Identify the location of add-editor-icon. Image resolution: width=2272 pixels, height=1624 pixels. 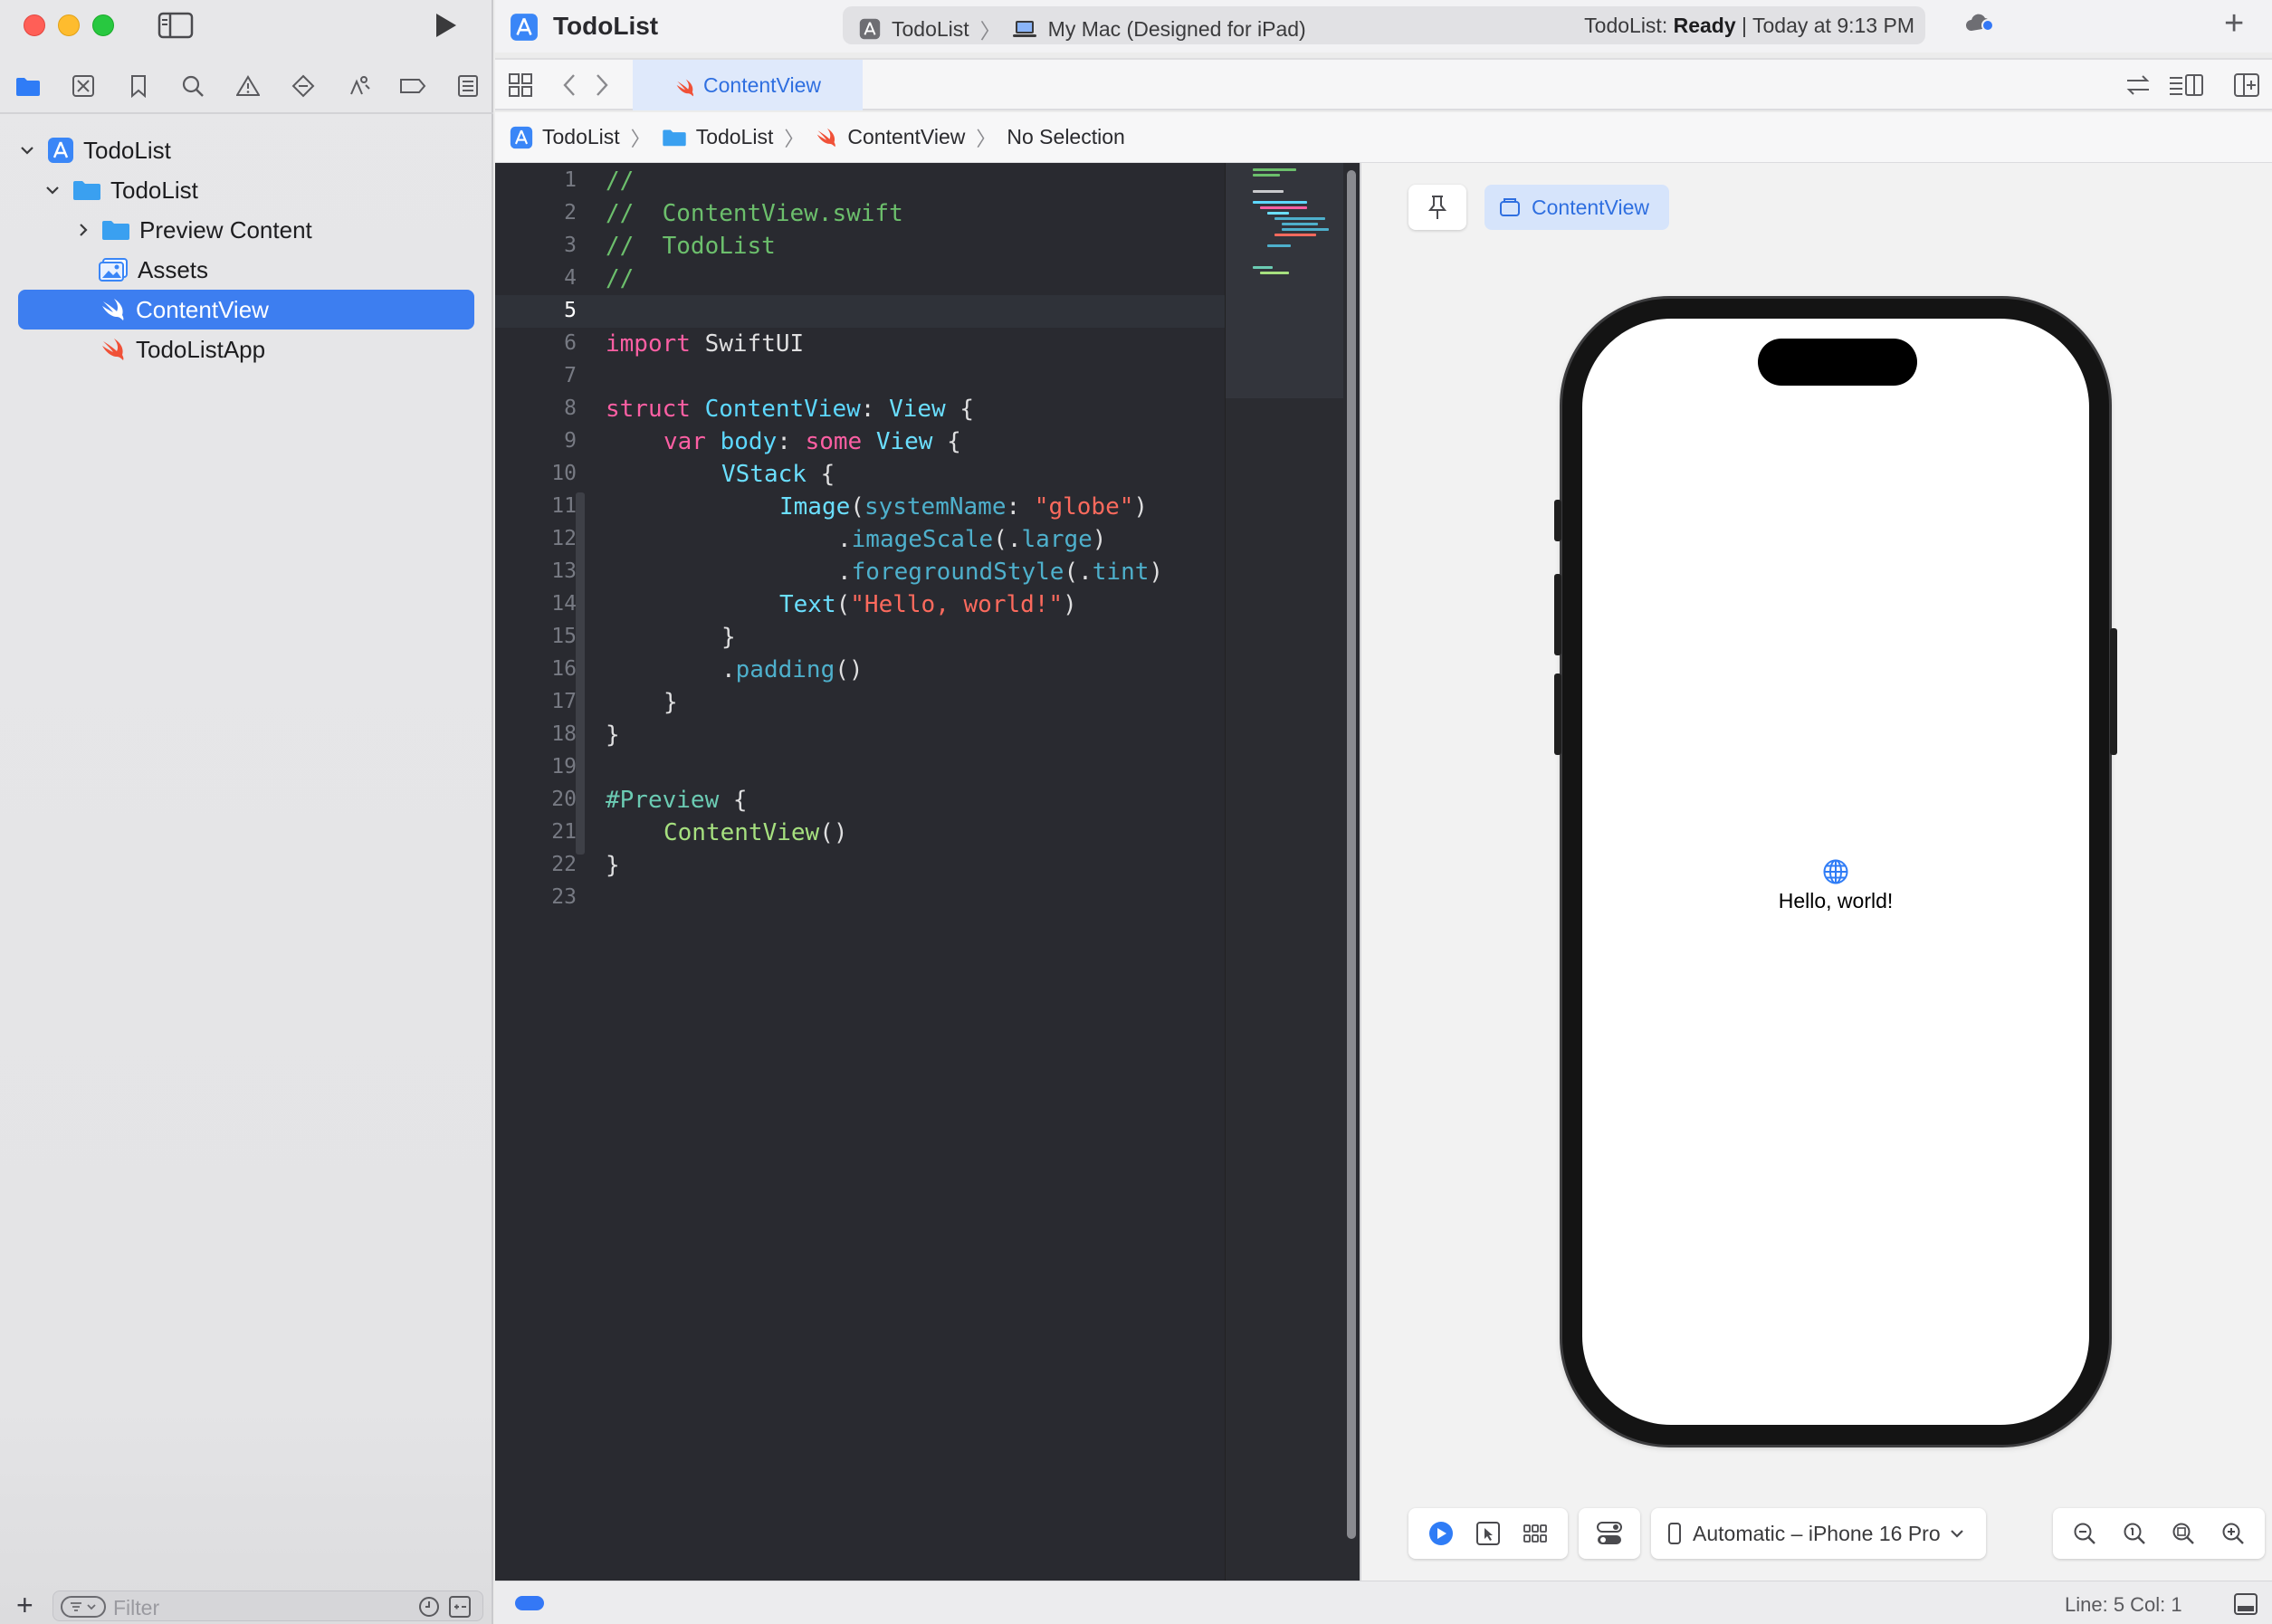
(2246, 85).